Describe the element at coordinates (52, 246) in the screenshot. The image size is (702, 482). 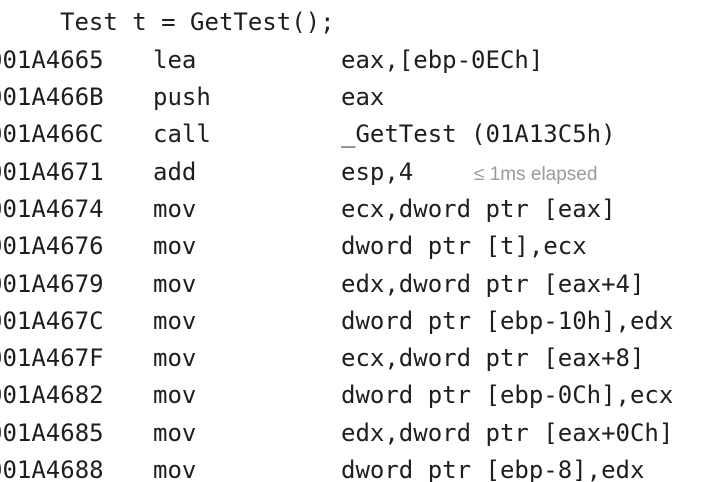
I see `instruction-address: 001A4676` at that location.